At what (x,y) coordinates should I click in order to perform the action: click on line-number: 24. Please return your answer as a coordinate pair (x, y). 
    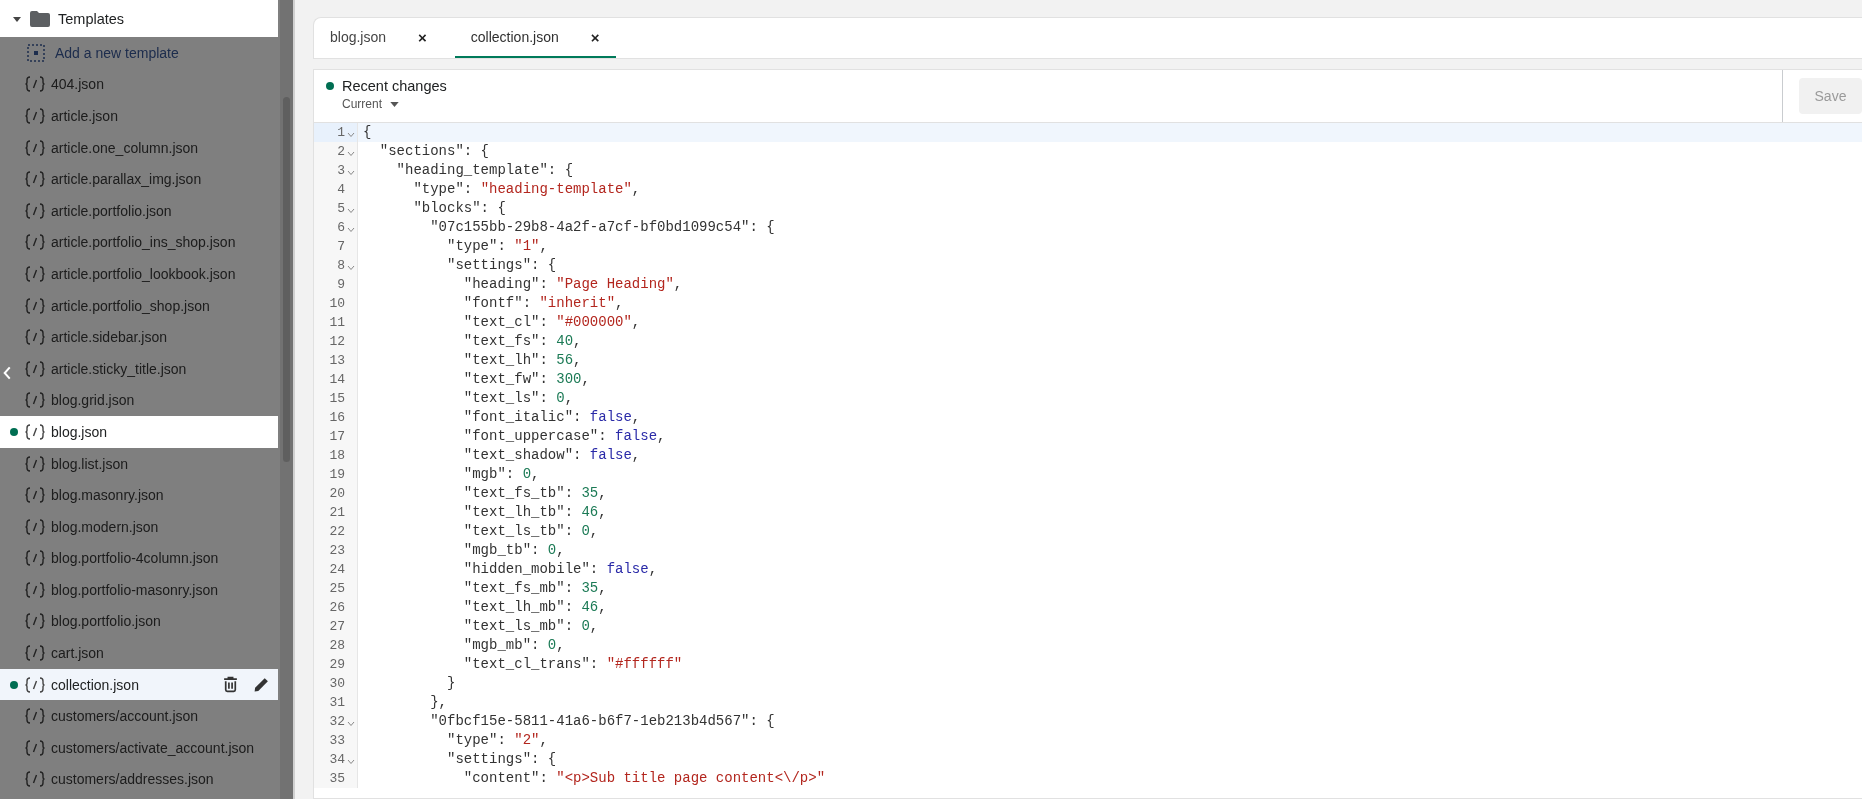
    Looking at the image, I should click on (337, 570).